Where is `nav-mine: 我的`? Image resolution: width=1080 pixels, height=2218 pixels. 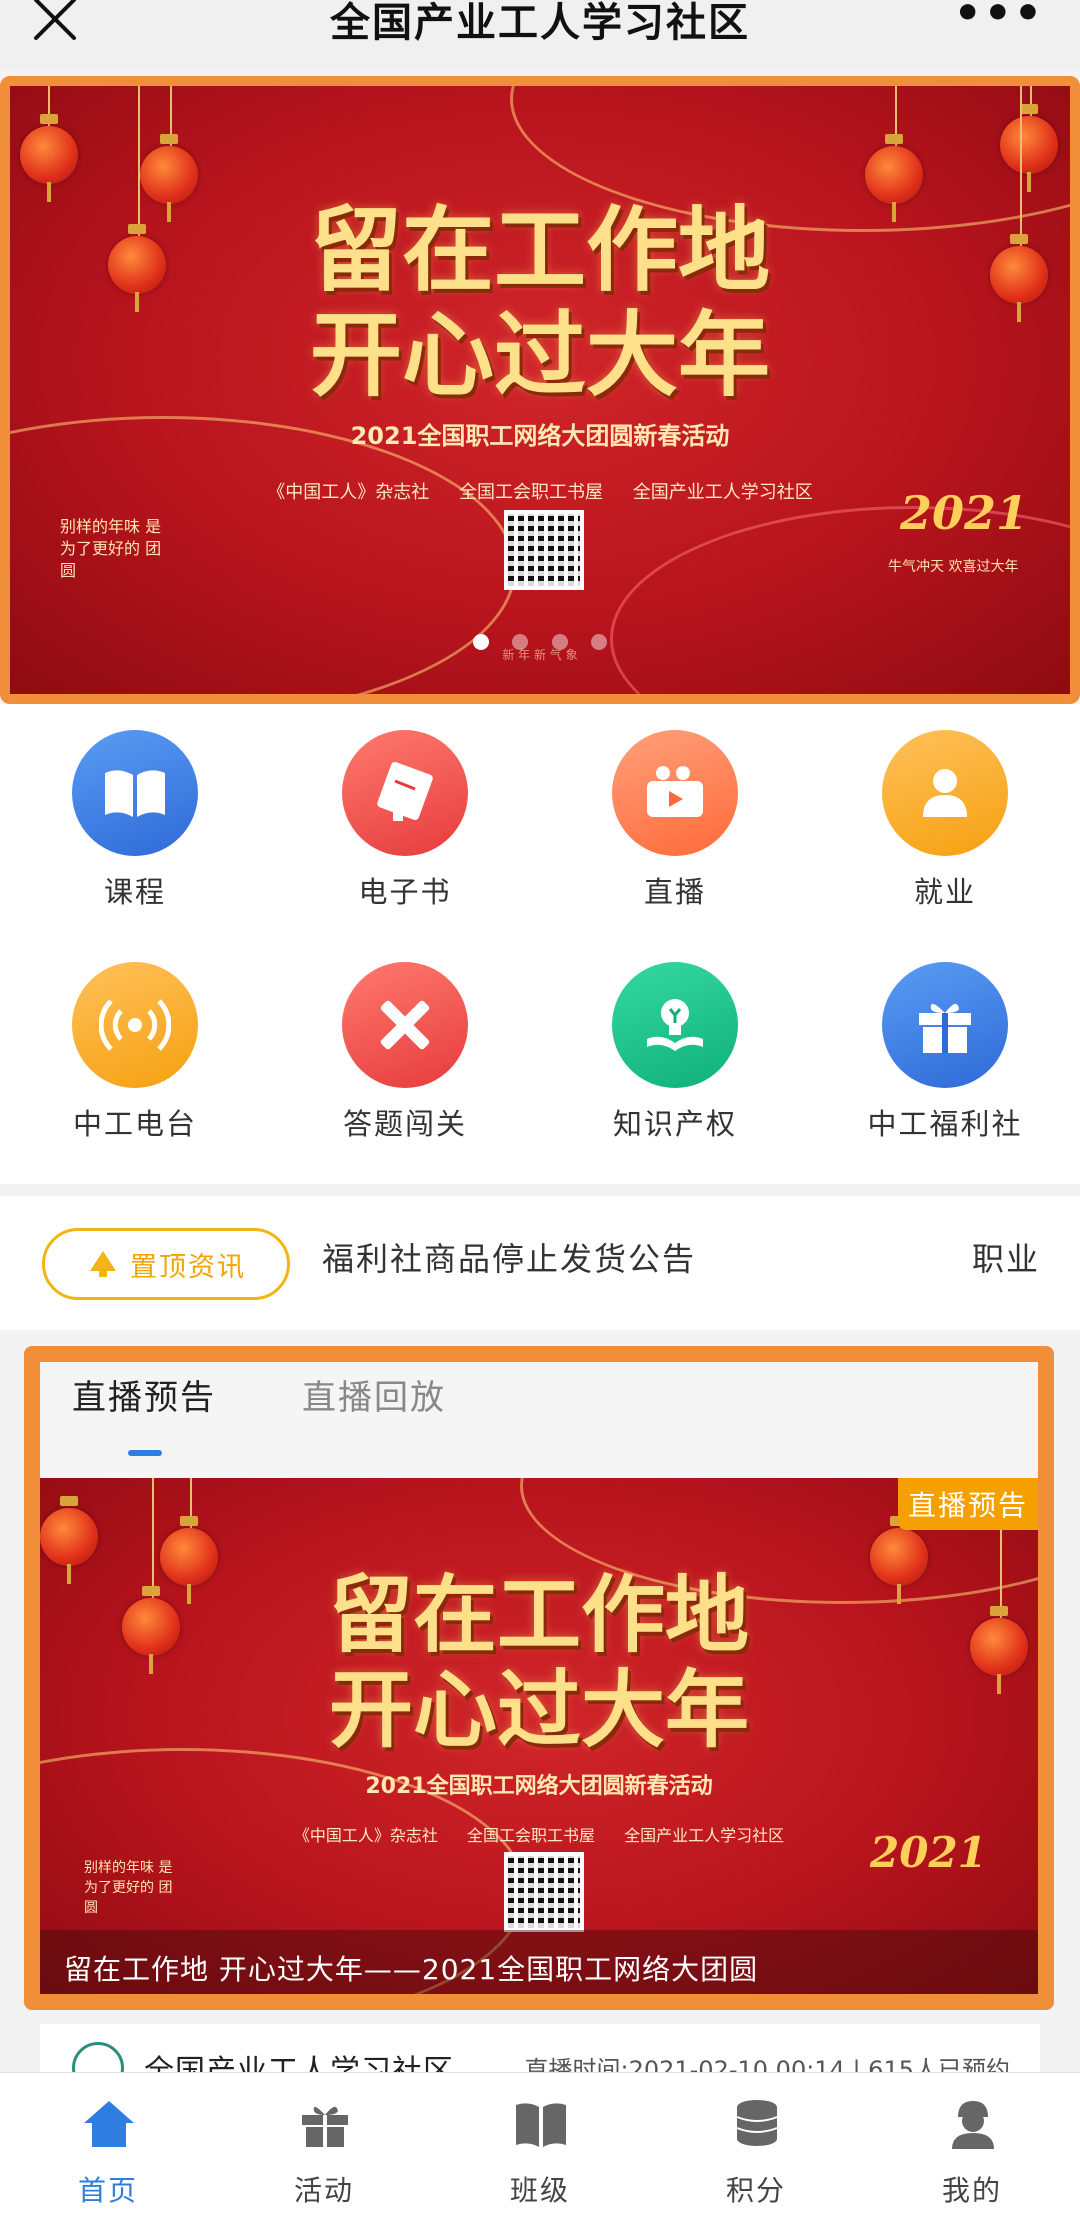
nav-mine: 我的 is located at coordinates (972, 2145).